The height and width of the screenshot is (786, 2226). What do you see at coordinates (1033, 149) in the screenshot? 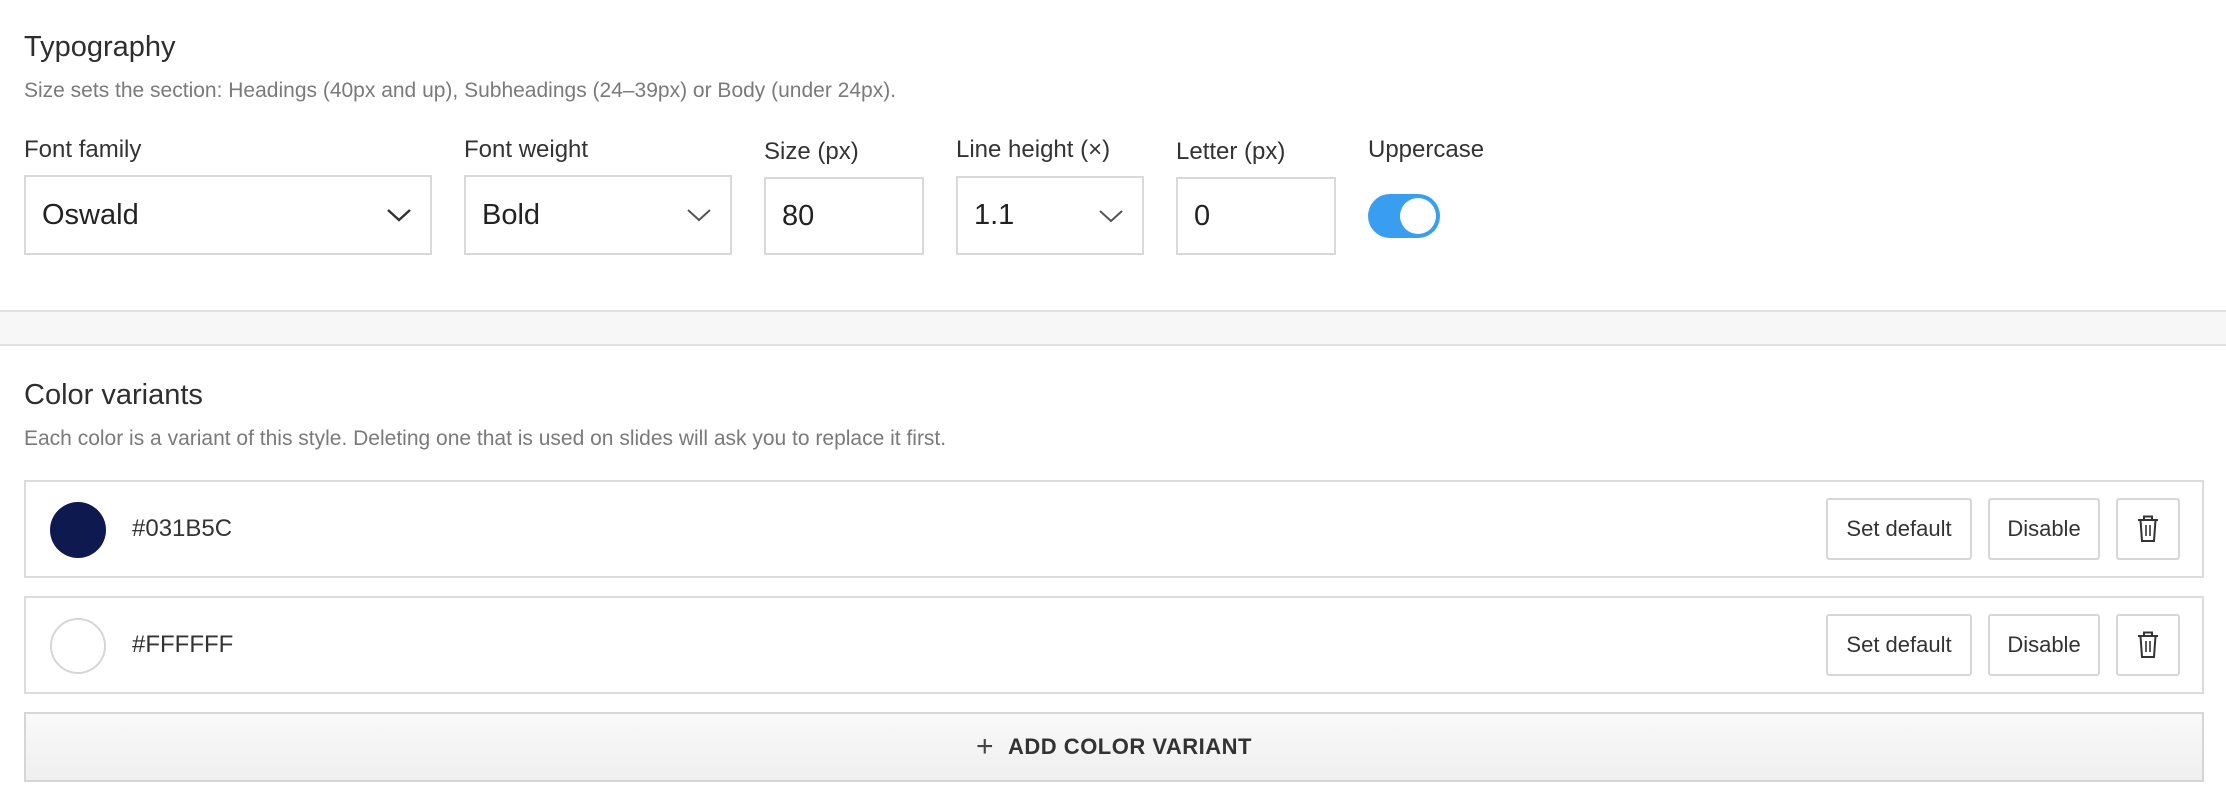
I see `line-height-label: Line height (×)` at bounding box center [1033, 149].